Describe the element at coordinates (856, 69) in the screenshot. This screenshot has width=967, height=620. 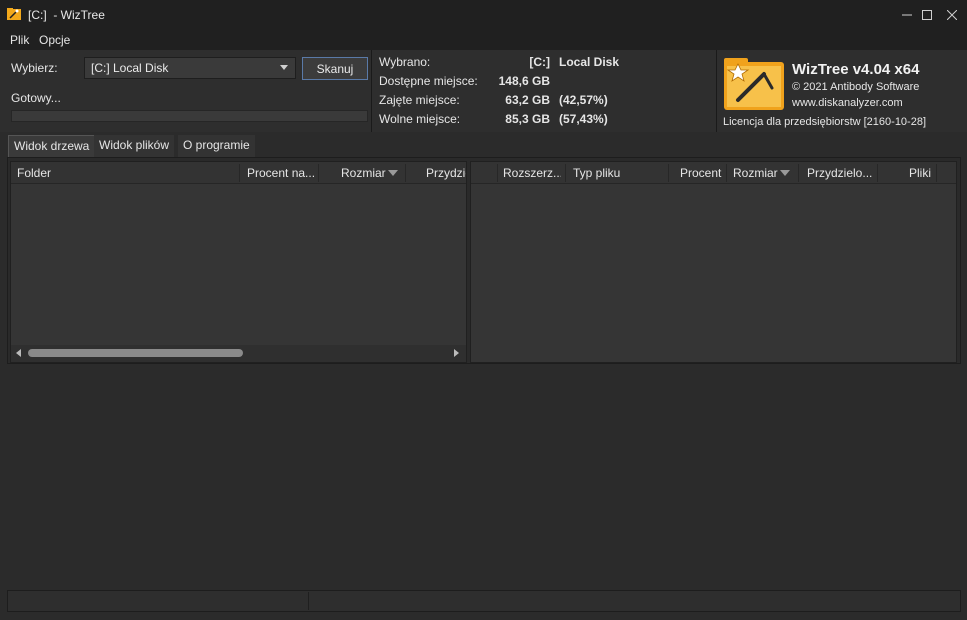
I see `product-name: WizTree v4.04 x64` at that location.